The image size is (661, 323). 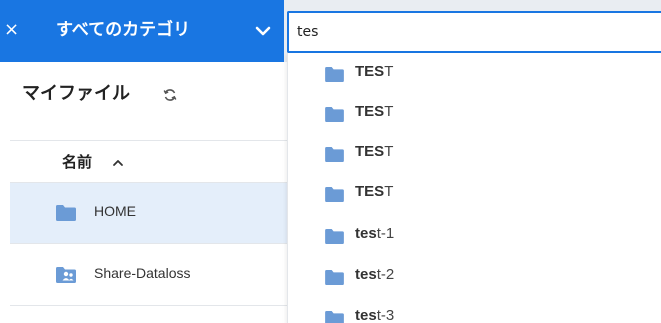 What do you see at coordinates (385, 233) in the screenshot?
I see `suggestion-rest: t-1` at bounding box center [385, 233].